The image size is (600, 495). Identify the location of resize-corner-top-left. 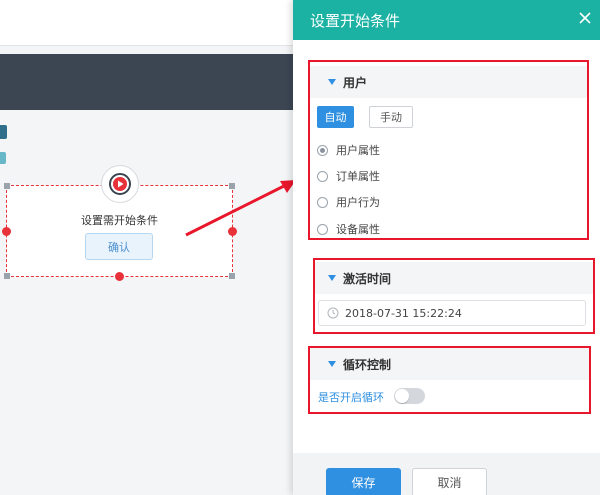
(7, 186).